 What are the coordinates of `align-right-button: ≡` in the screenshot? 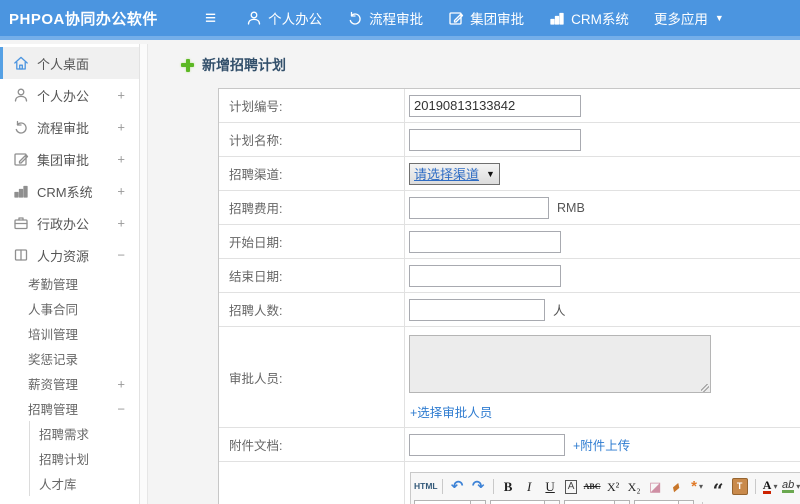 It's located at (752, 502).